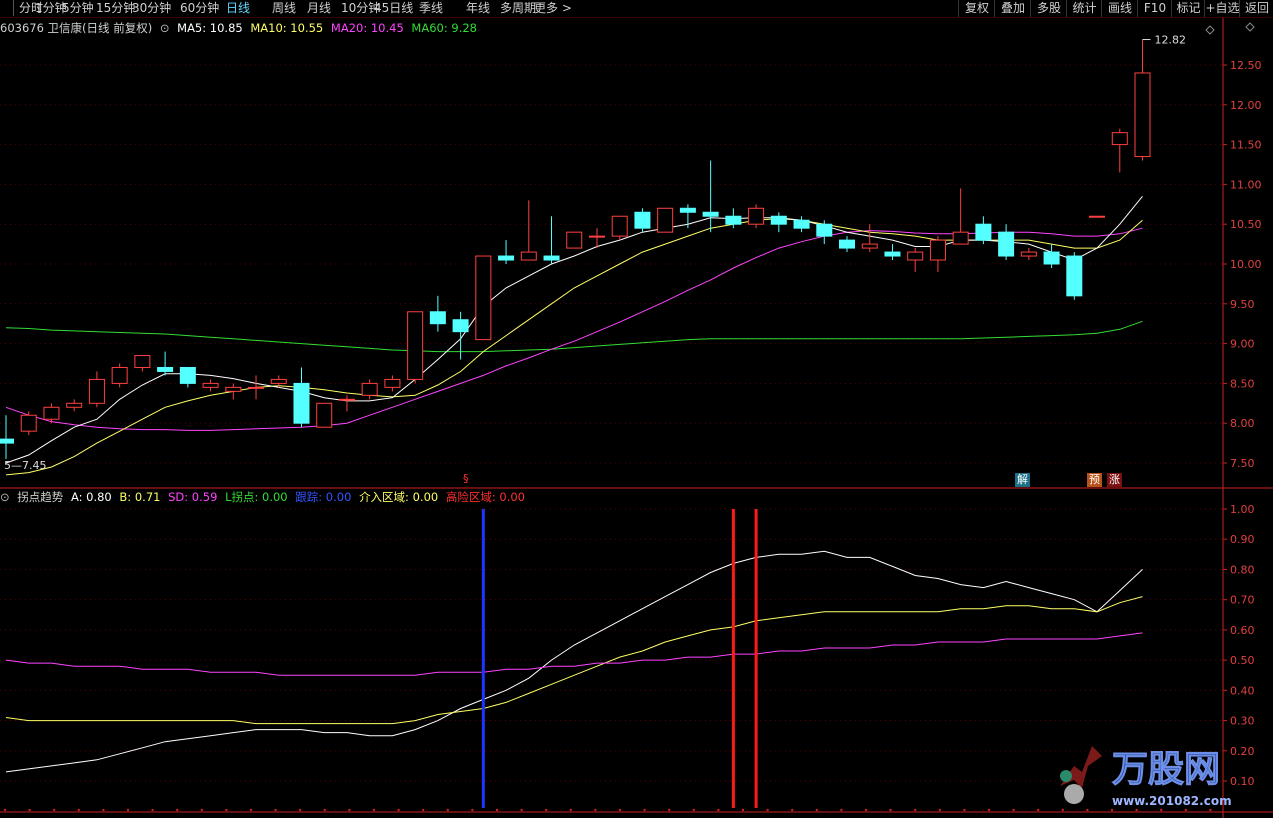  Describe the element at coordinates (1048, 8) in the screenshot. I see `toolbar-button-2: 多股` at that location.